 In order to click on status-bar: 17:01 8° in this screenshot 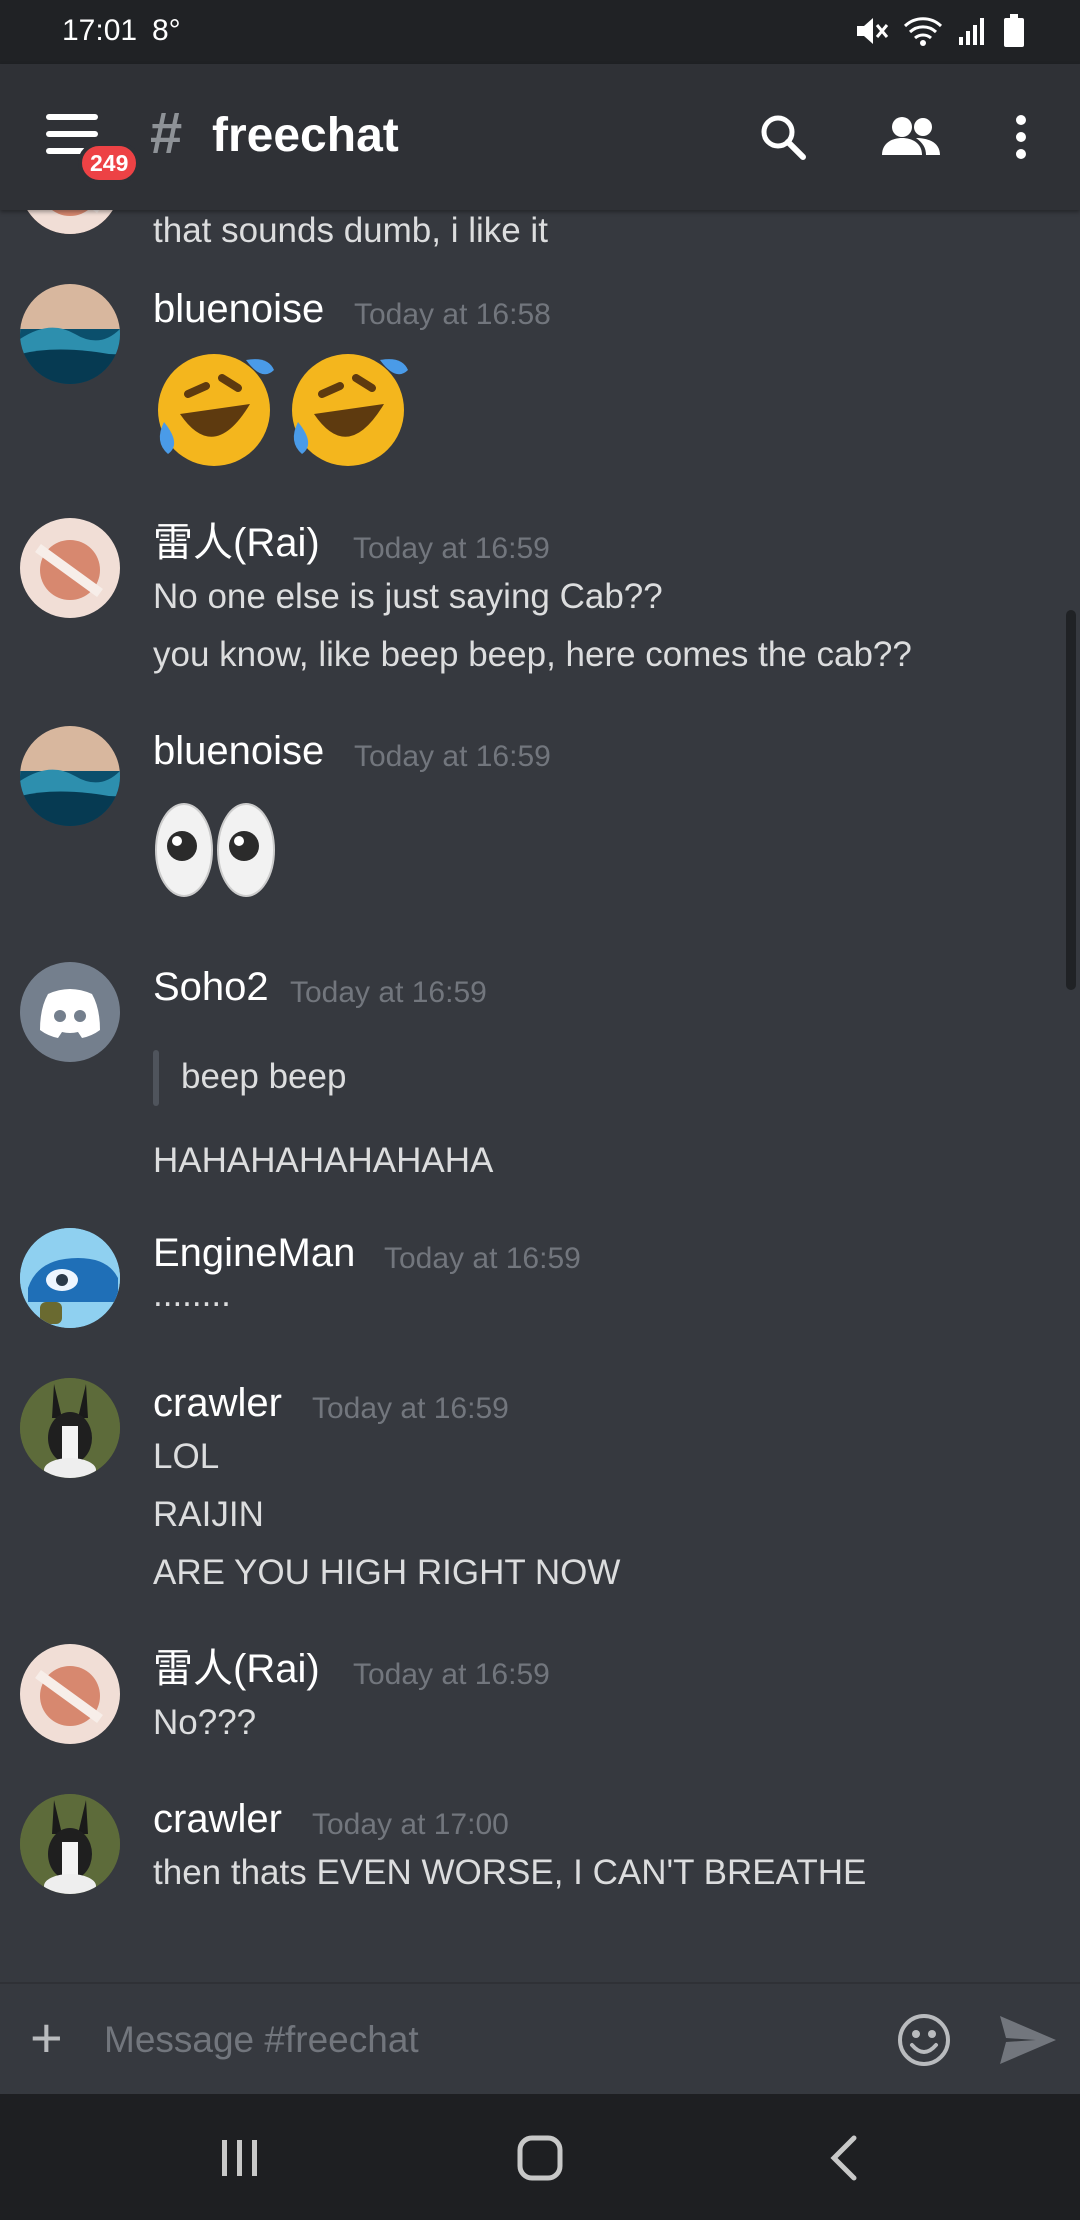, I will do `click(540, 32)`.